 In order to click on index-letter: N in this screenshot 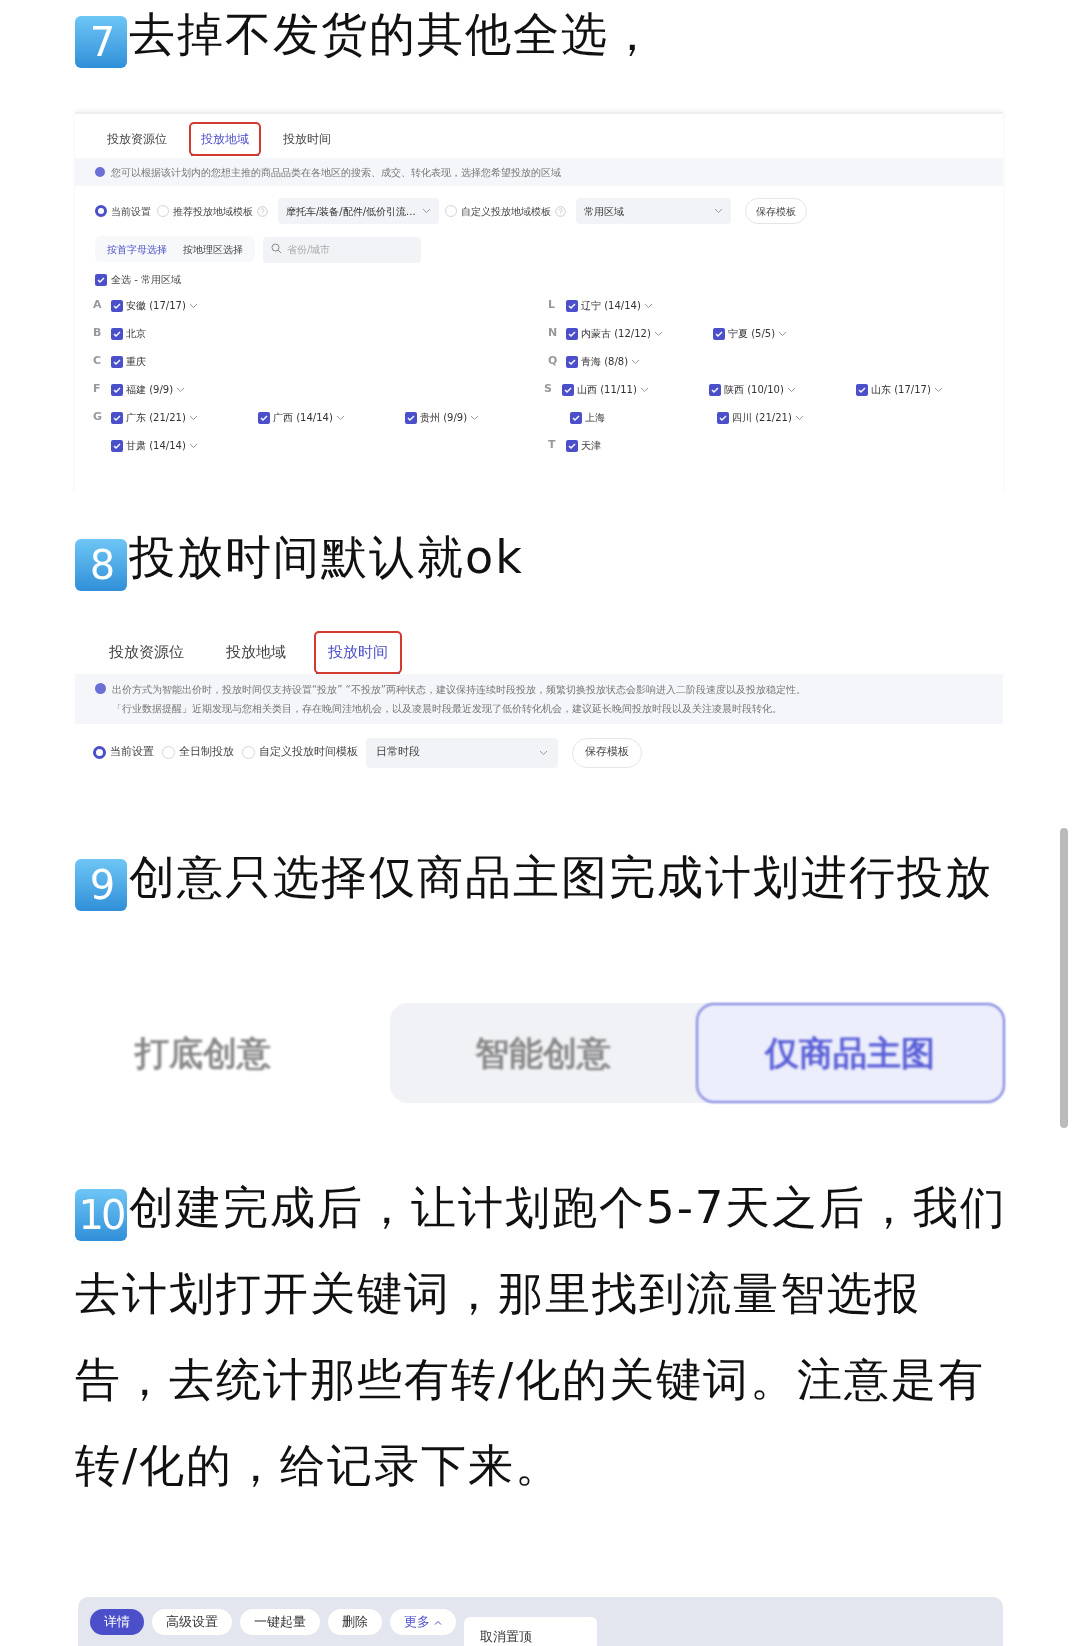, I will do `click(553, 333)`.